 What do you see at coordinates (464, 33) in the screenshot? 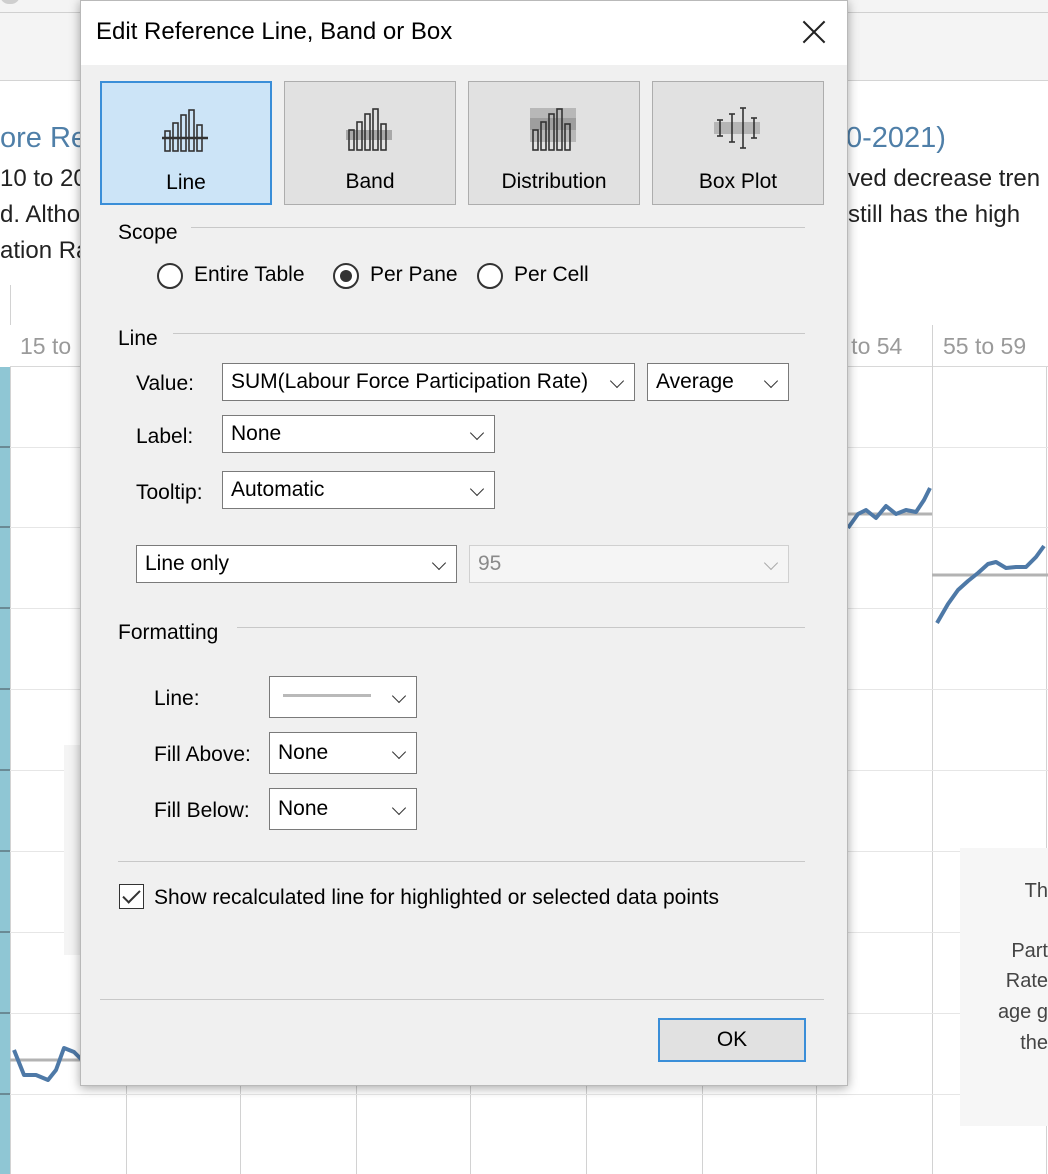
I see `dialog-titlebar: Edit Reference Line, Band or Box` at bounding box center [464, 33].